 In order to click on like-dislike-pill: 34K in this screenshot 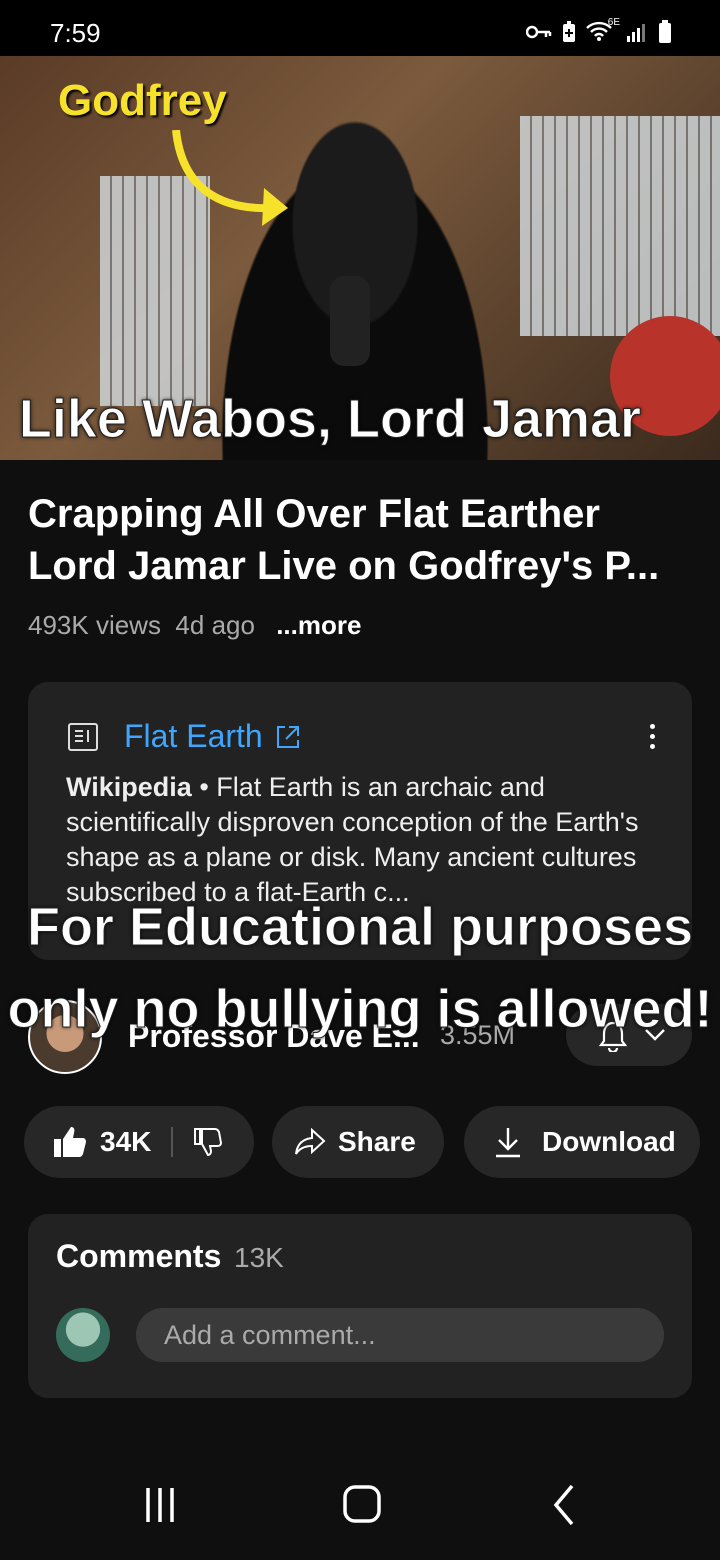, I will do `click(139, 1142)`.